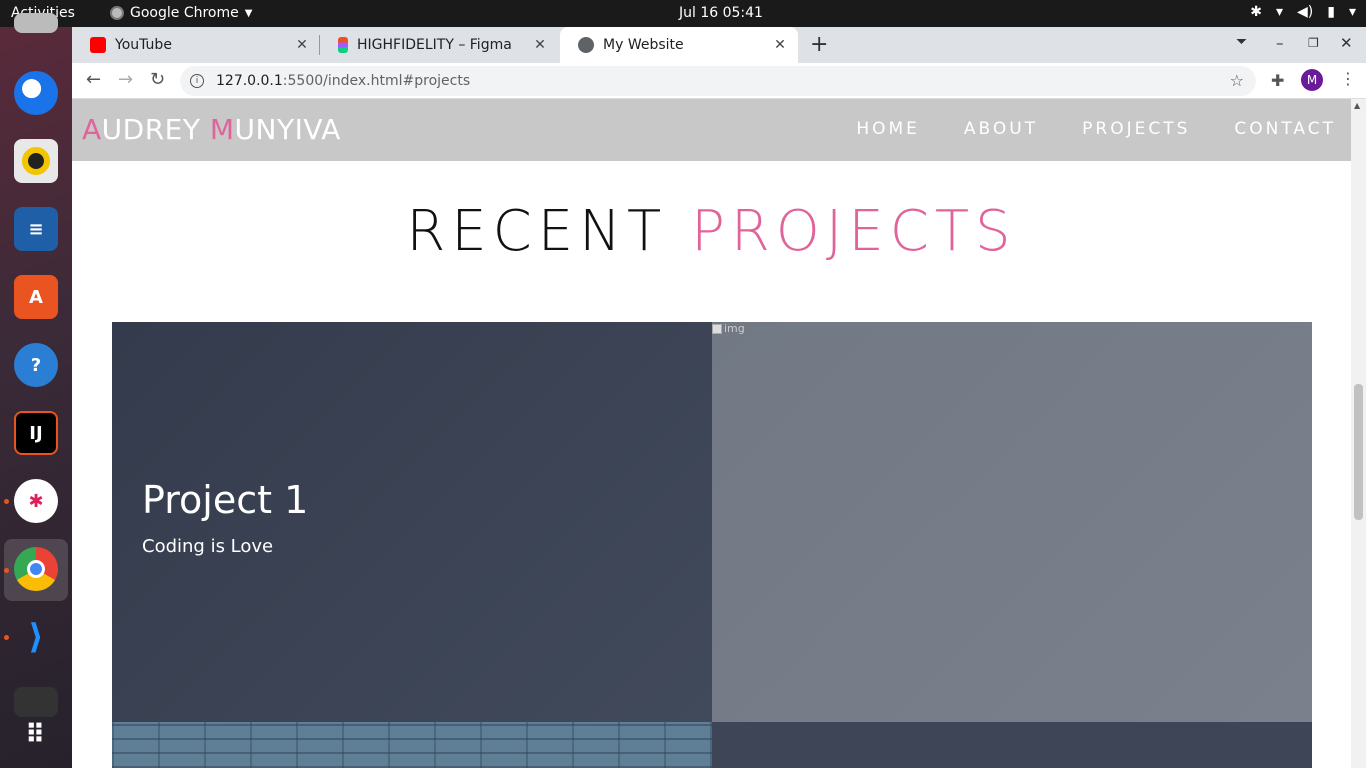  Describe the element at coordinates (36, 93) in the screenshot. I see `mail-icon` at that location.